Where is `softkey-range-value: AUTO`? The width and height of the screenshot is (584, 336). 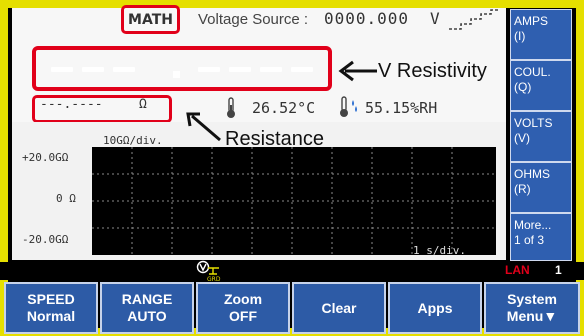 softkey-range-value: AUTO is located at coordinates (147, 316).